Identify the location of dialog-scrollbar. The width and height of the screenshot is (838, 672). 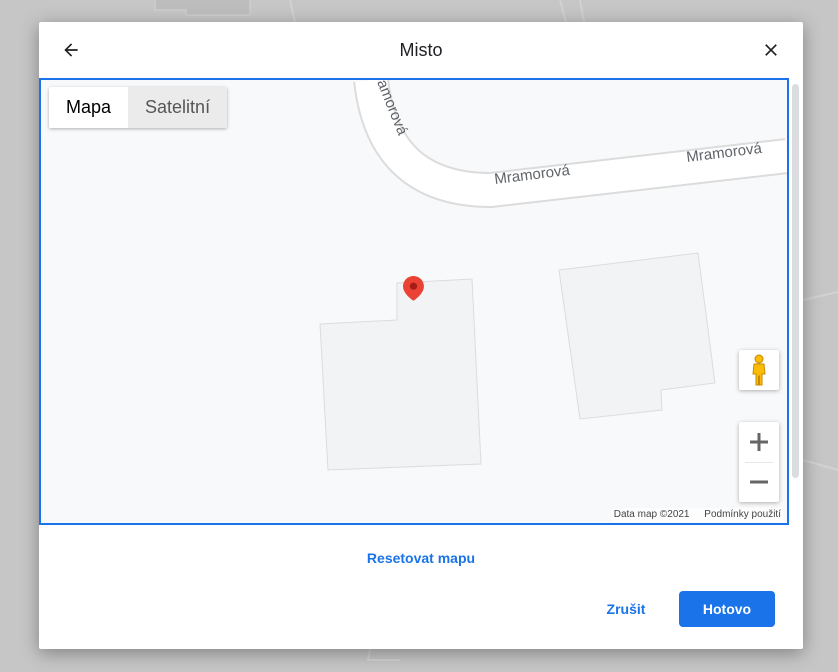
(796, 301).